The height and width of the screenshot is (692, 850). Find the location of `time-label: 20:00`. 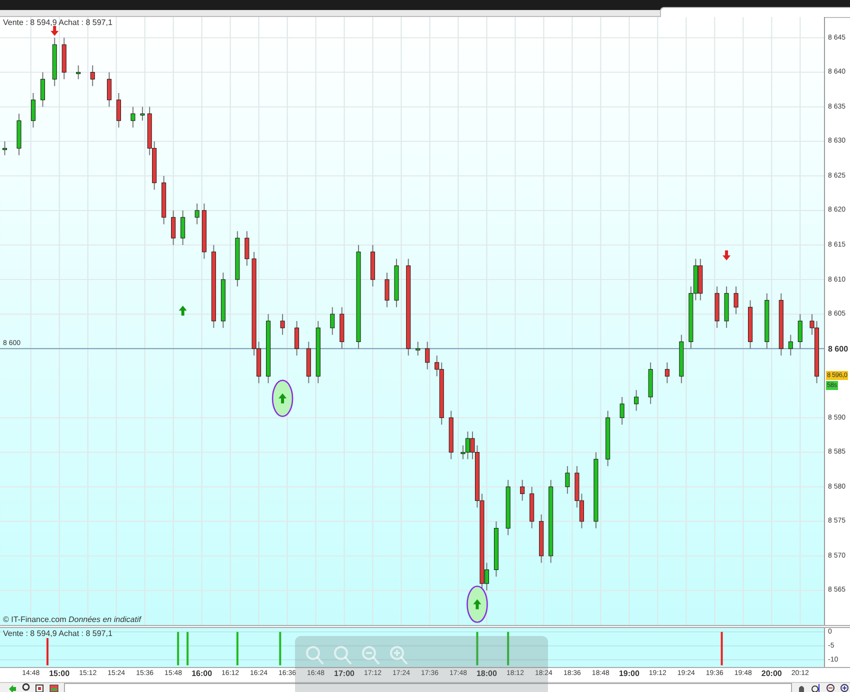

time-label: 20:00 is located at coordinates (771, 673).